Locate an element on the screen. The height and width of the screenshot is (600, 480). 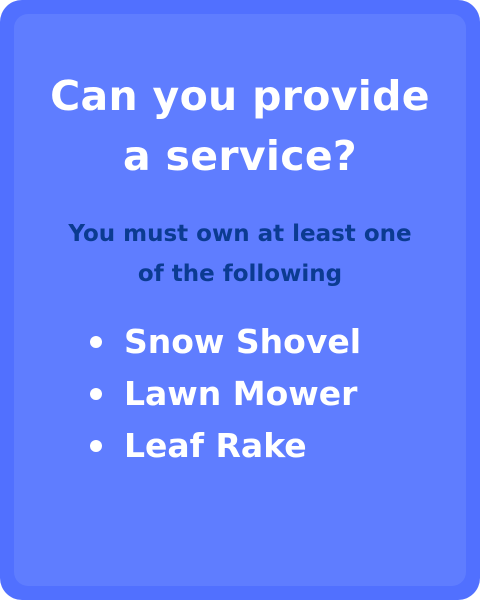
card-subtitle-line-2: of the following is located at coordinates (240, 274).